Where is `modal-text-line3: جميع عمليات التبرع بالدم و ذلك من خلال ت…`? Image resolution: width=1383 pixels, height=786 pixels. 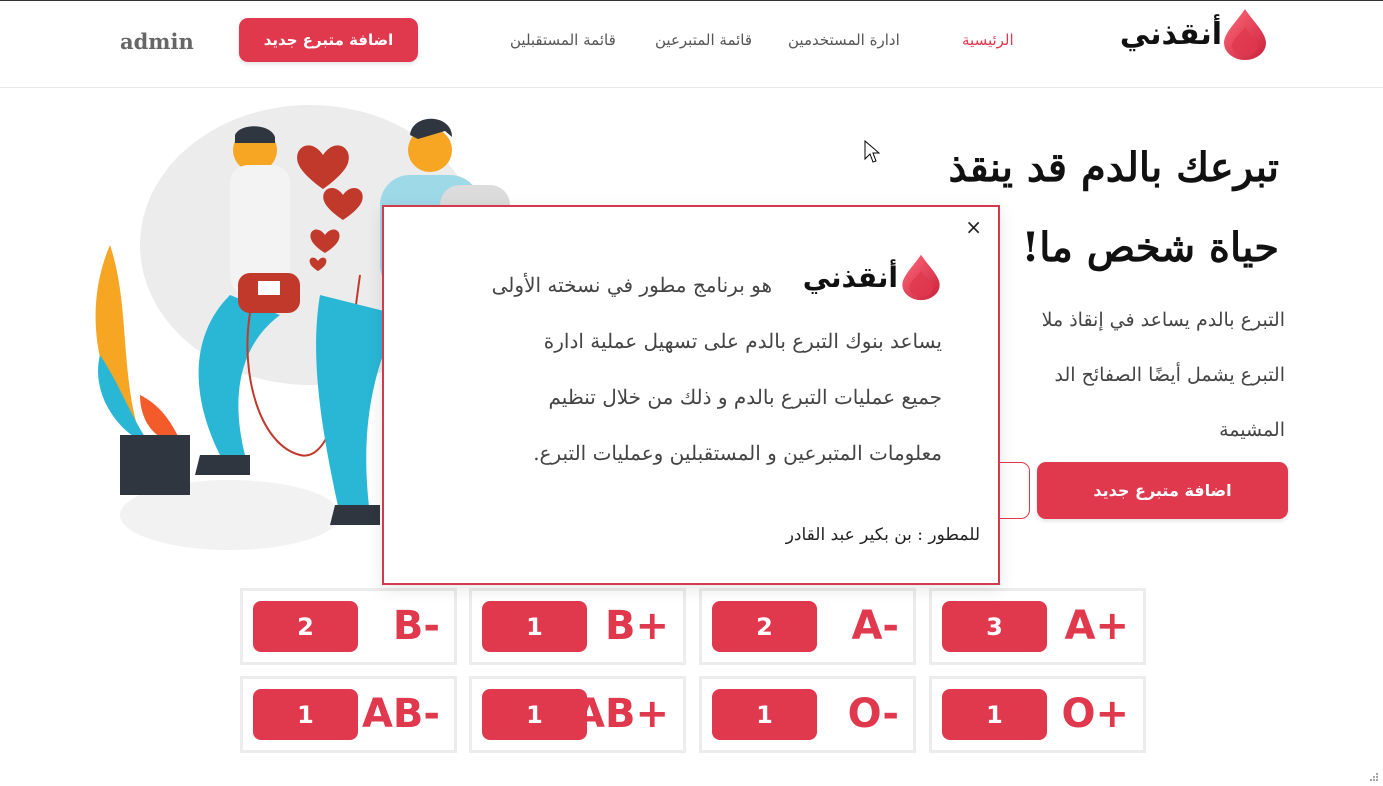
modal-text-line3: جميع عمليات التبرع بالدم و ذلك من خلال ت… is located at coordinates (745, 397).